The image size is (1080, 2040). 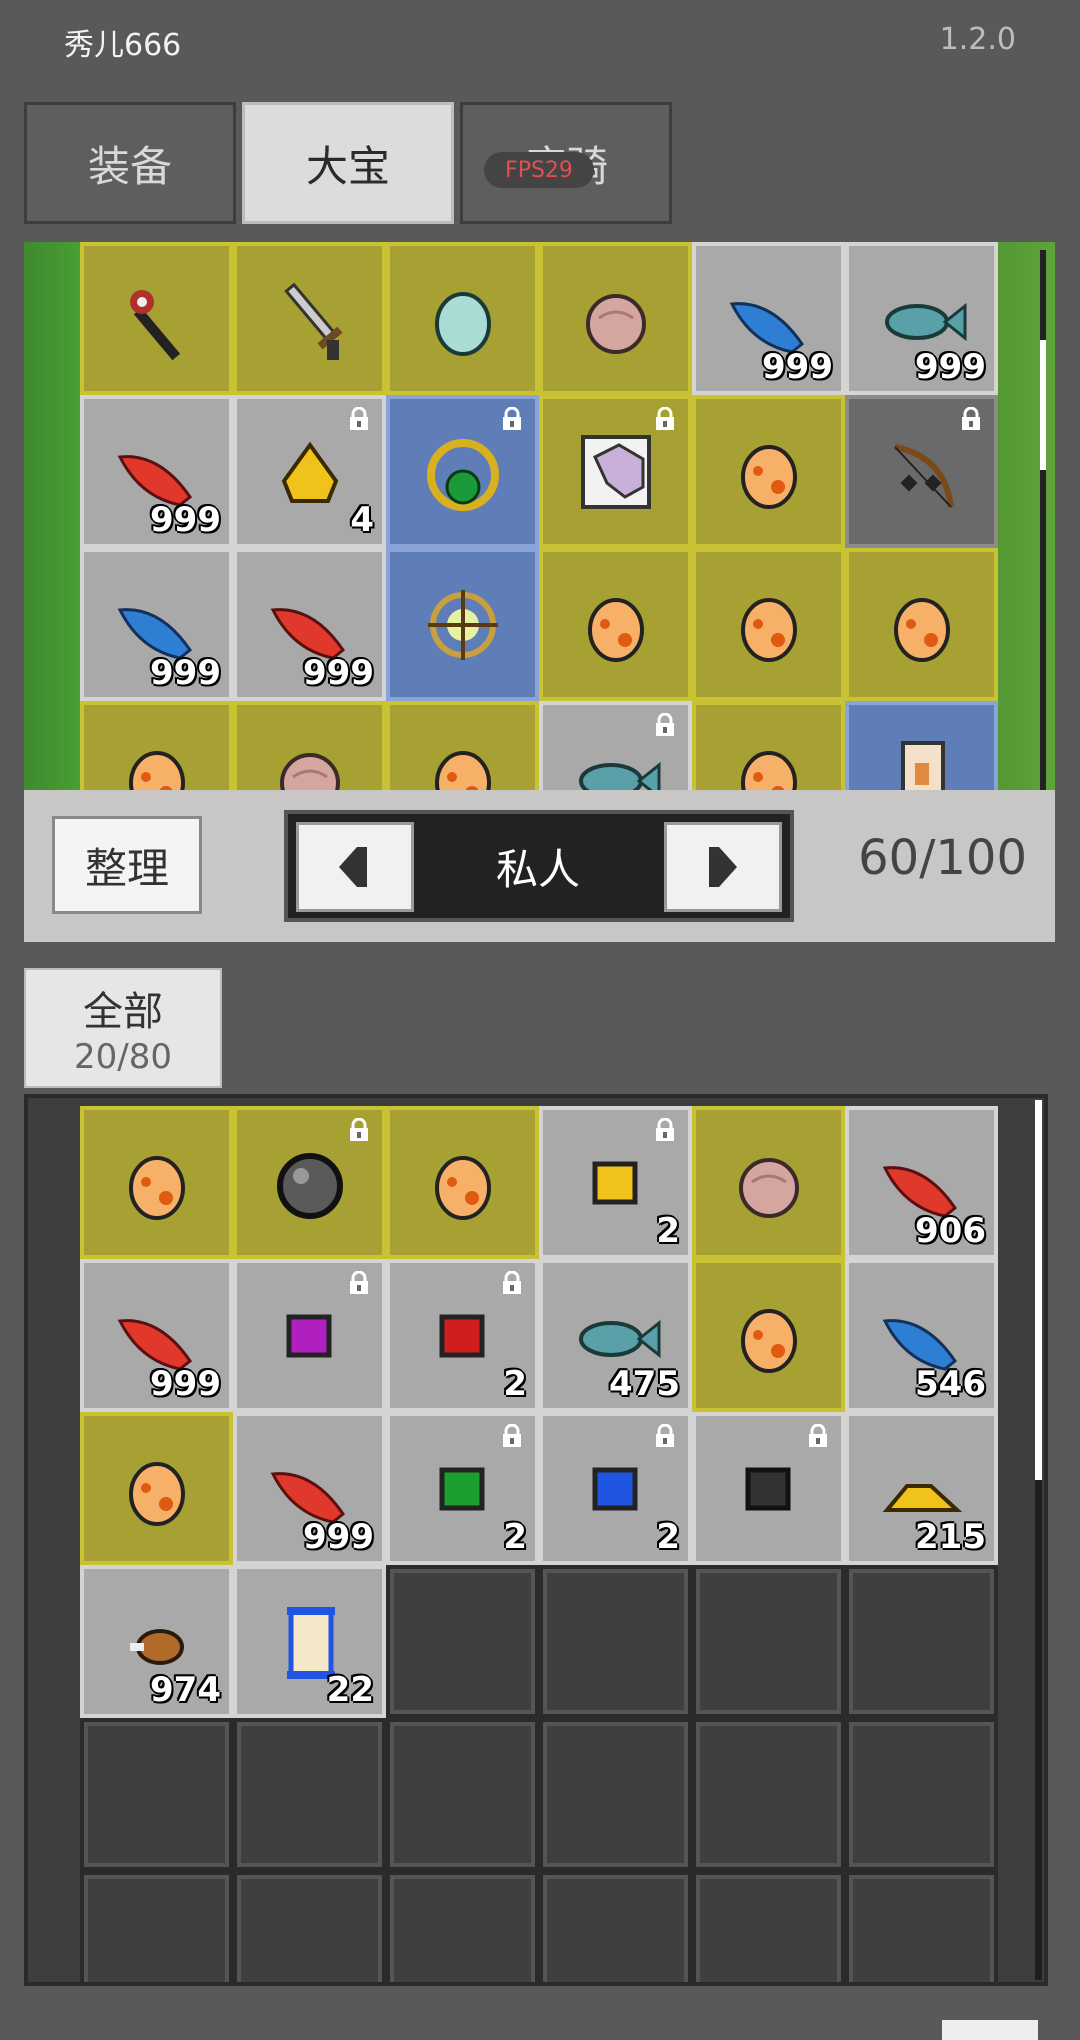 What do you see at coordinates (921, 1182) in the screenshot?
I see `inventory-slot: 906` at bounding box center [921, 1182].